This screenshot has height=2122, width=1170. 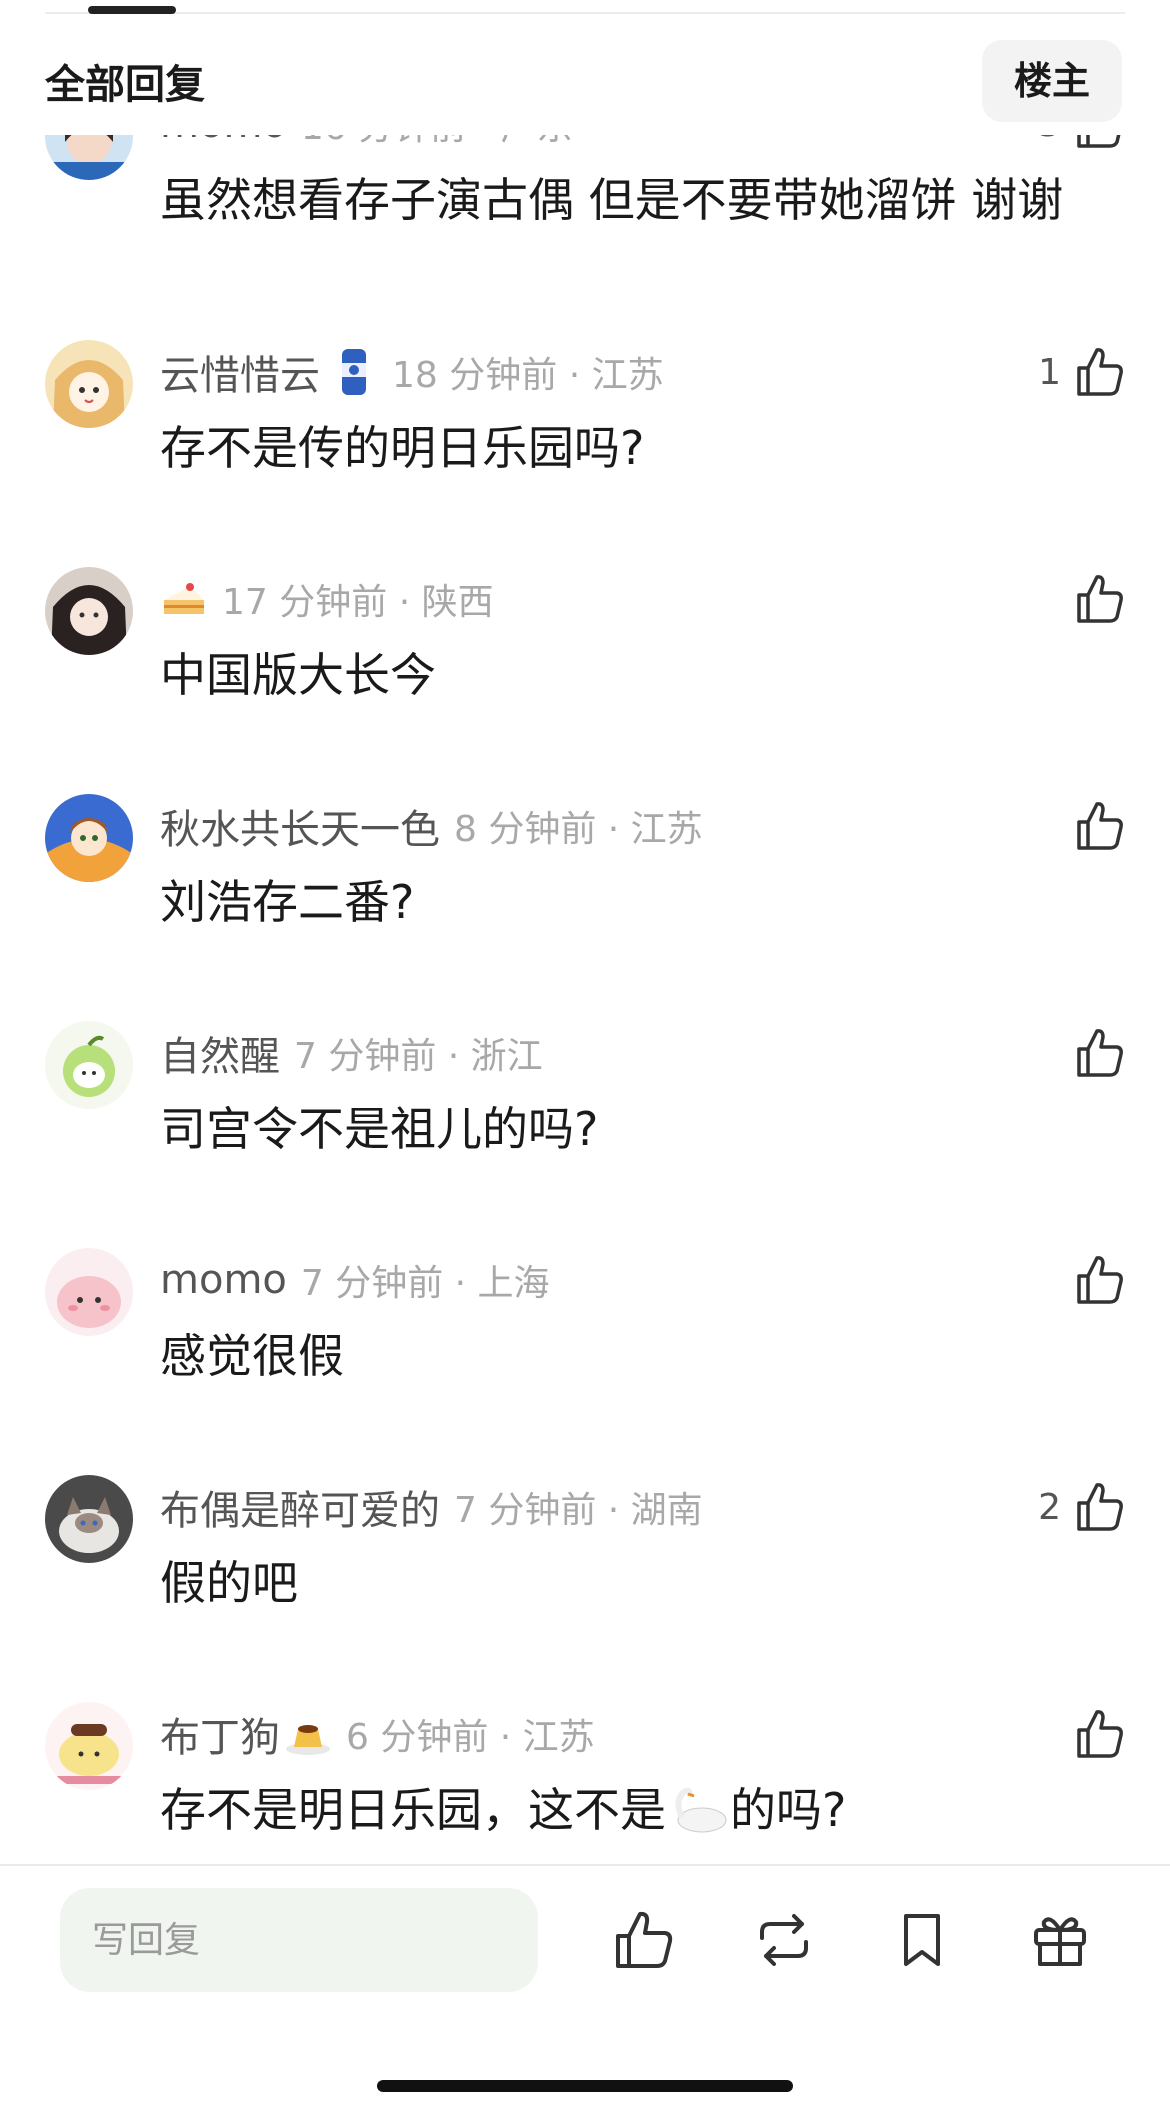 What do you see at coordinates (252, 1356) in the screenshot?
I see `comment-text: 感觉很假` at bounding box center [252, 1356].